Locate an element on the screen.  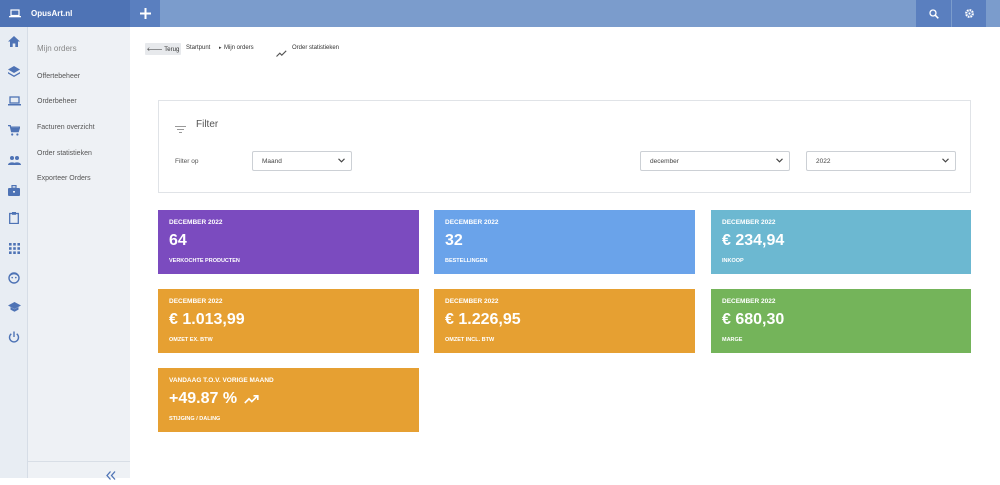
tile-value: +49.87 % is located at coordinates (214, 399).